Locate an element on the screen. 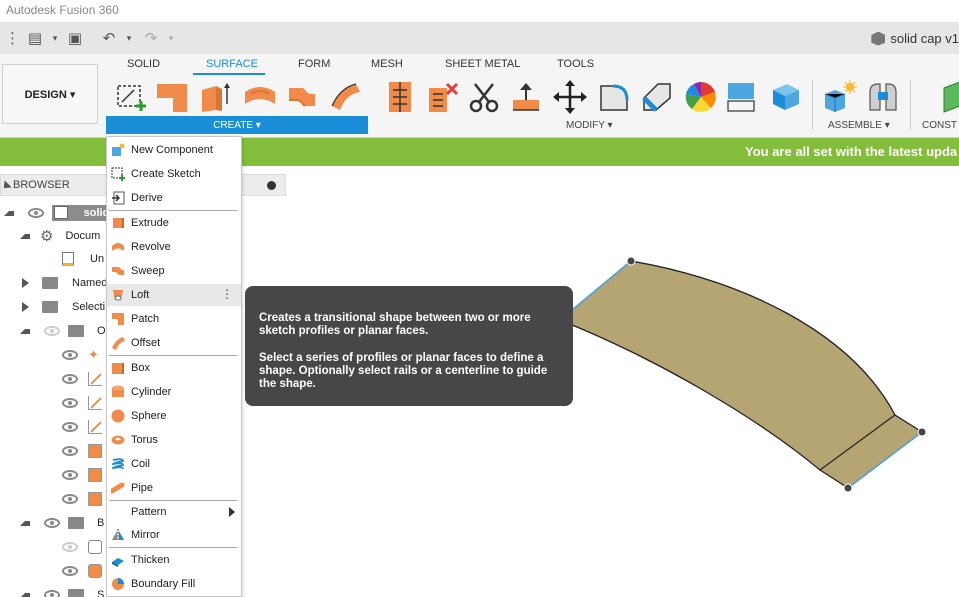 This screenshot has height=597, width=959. menu-item-sweep: Sweep is located at coordinates (174, 271).